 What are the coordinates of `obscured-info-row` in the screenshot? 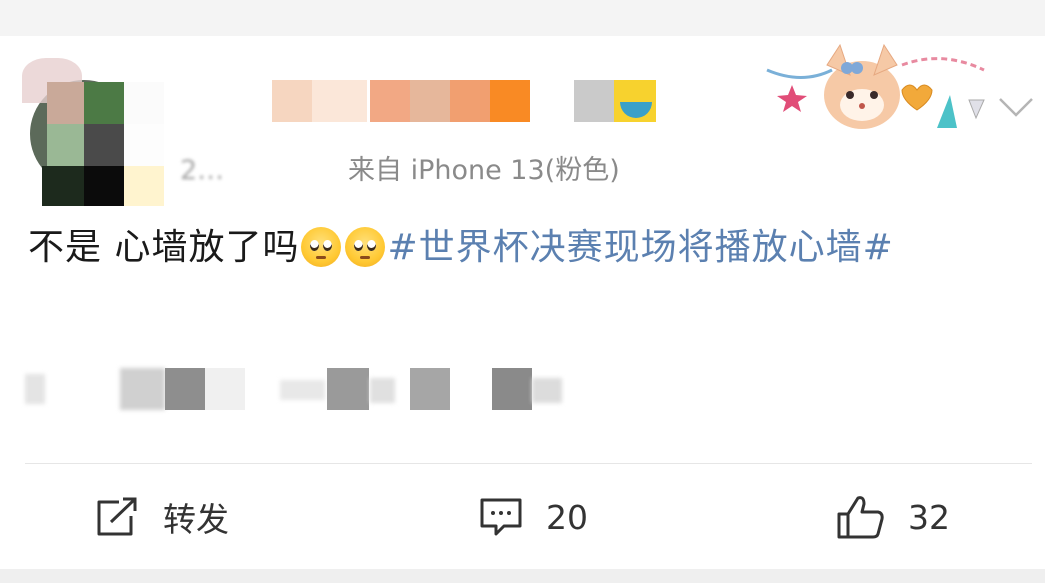 It's located at (305, 389).